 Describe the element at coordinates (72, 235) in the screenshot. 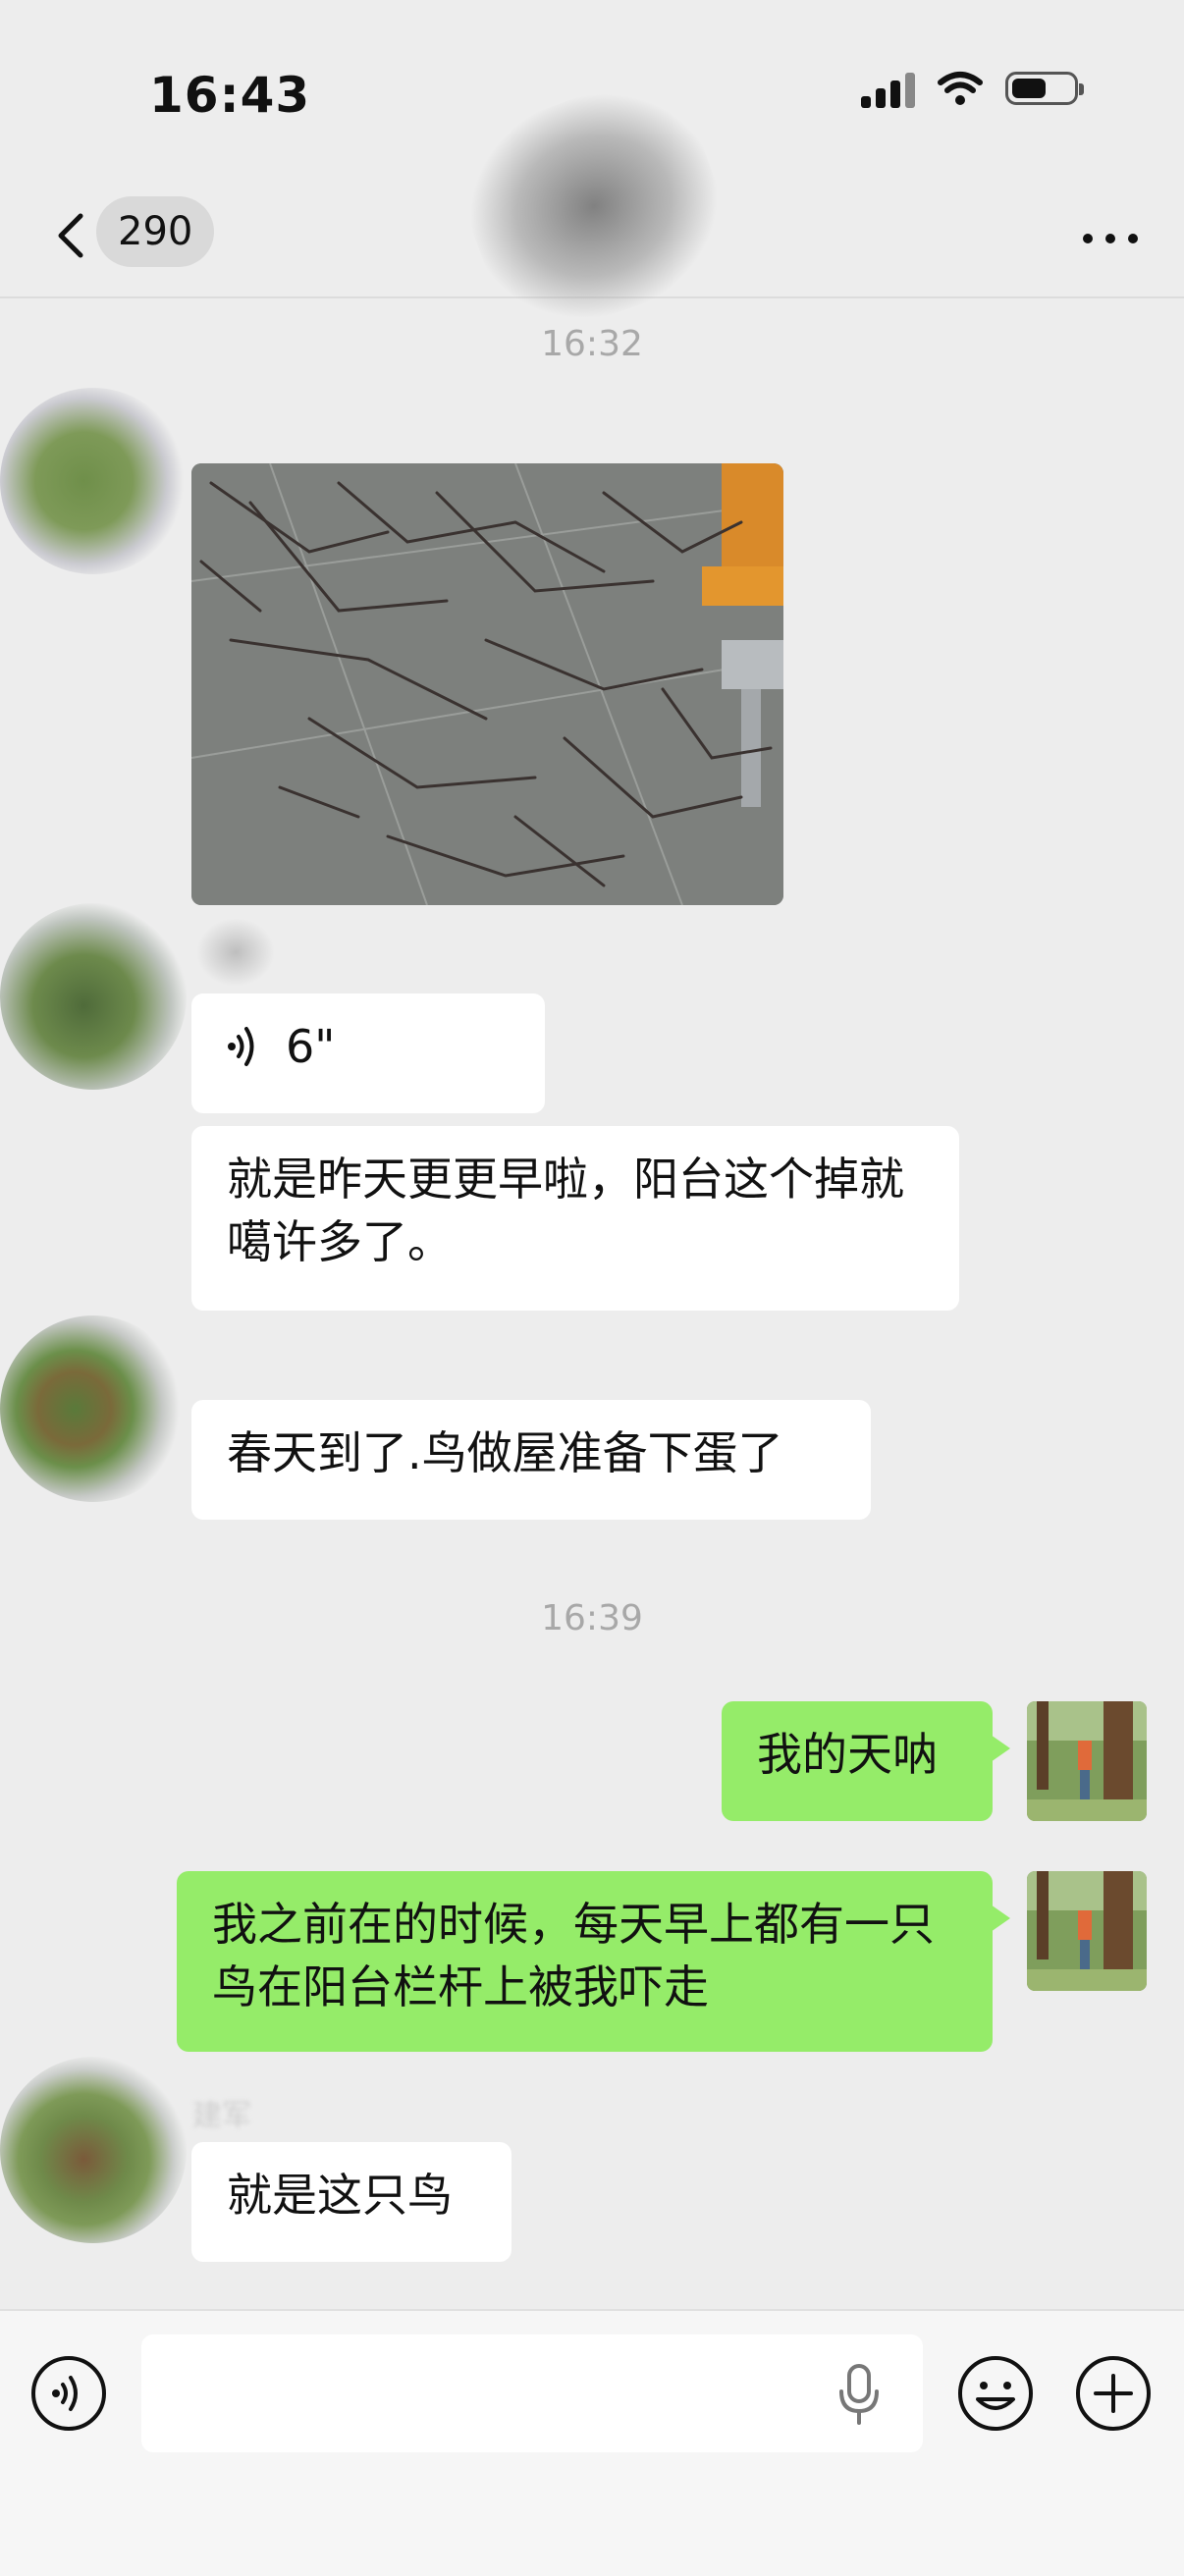

I see `back-icon` at that location.